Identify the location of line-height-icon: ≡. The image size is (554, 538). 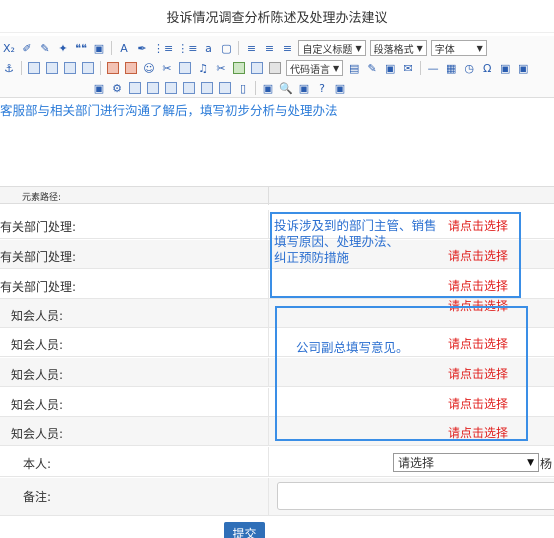
(287, 48).